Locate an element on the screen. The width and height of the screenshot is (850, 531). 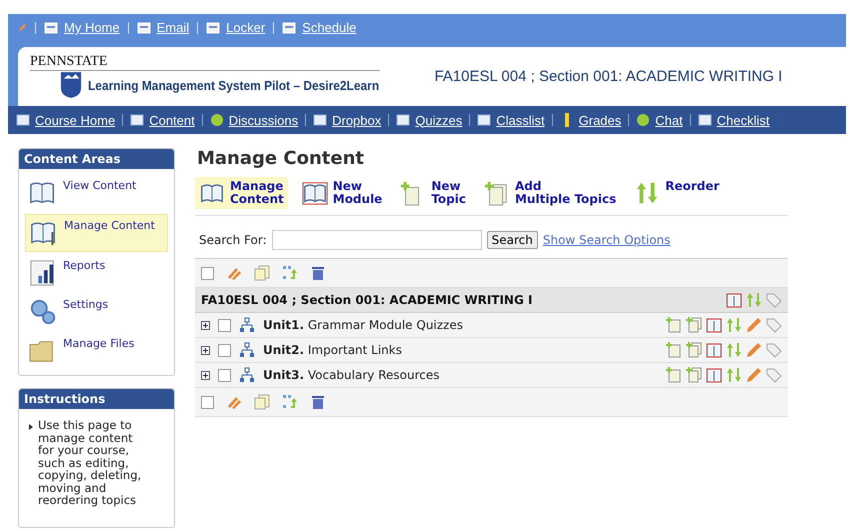
instructions-text: Use this page to manage content for your course, such as editing, copying, deleting, moving and reordering topics is located at coordinates (90, 462).